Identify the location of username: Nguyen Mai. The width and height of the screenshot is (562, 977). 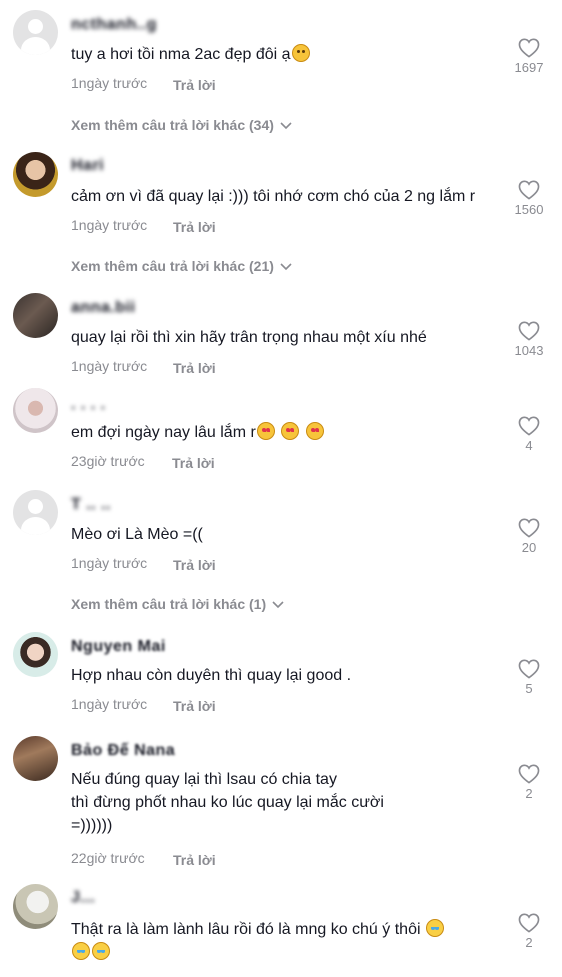
(118, 647).